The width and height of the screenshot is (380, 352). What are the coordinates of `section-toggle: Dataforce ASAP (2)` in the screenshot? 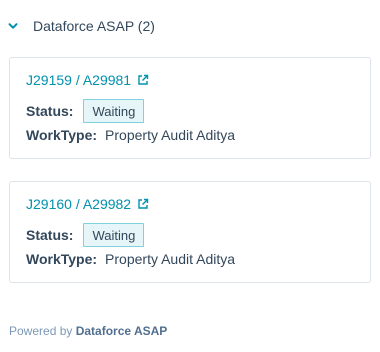 It's located at (80, 26).